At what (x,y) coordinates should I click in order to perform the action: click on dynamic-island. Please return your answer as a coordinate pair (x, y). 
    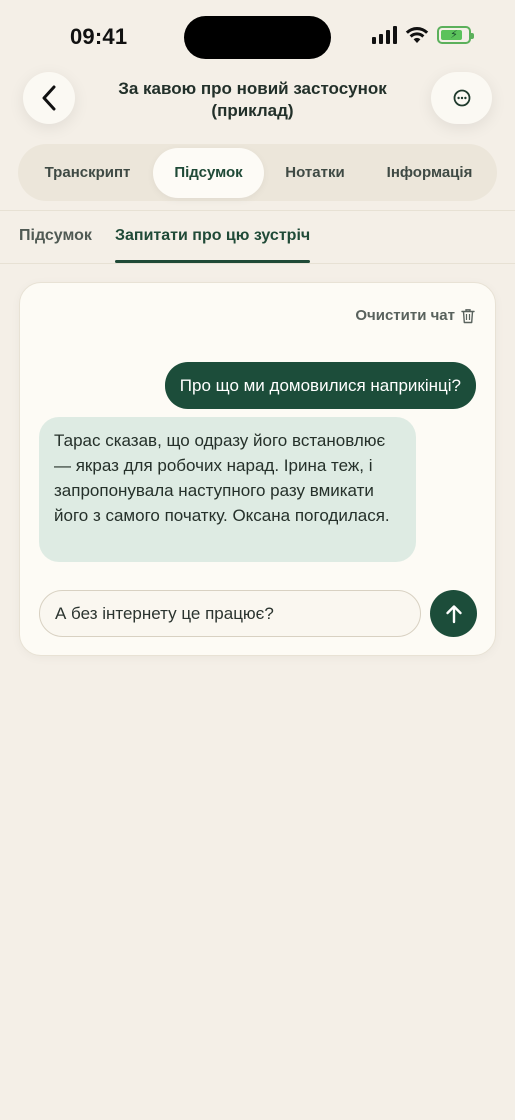
    Looking at the image, I should click on (257, 37).